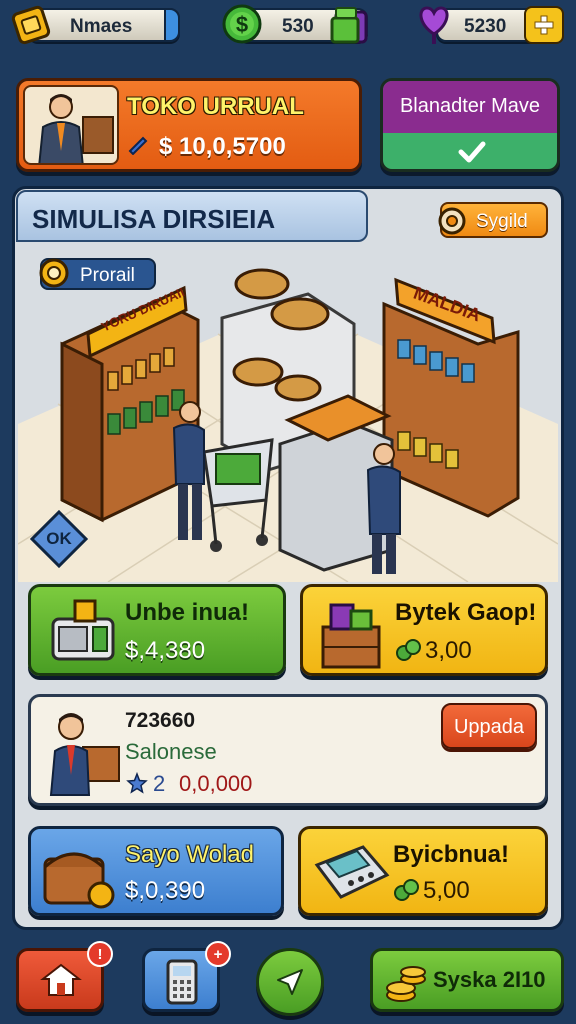  I want to click on ok-label: OK, so click(59, 538).